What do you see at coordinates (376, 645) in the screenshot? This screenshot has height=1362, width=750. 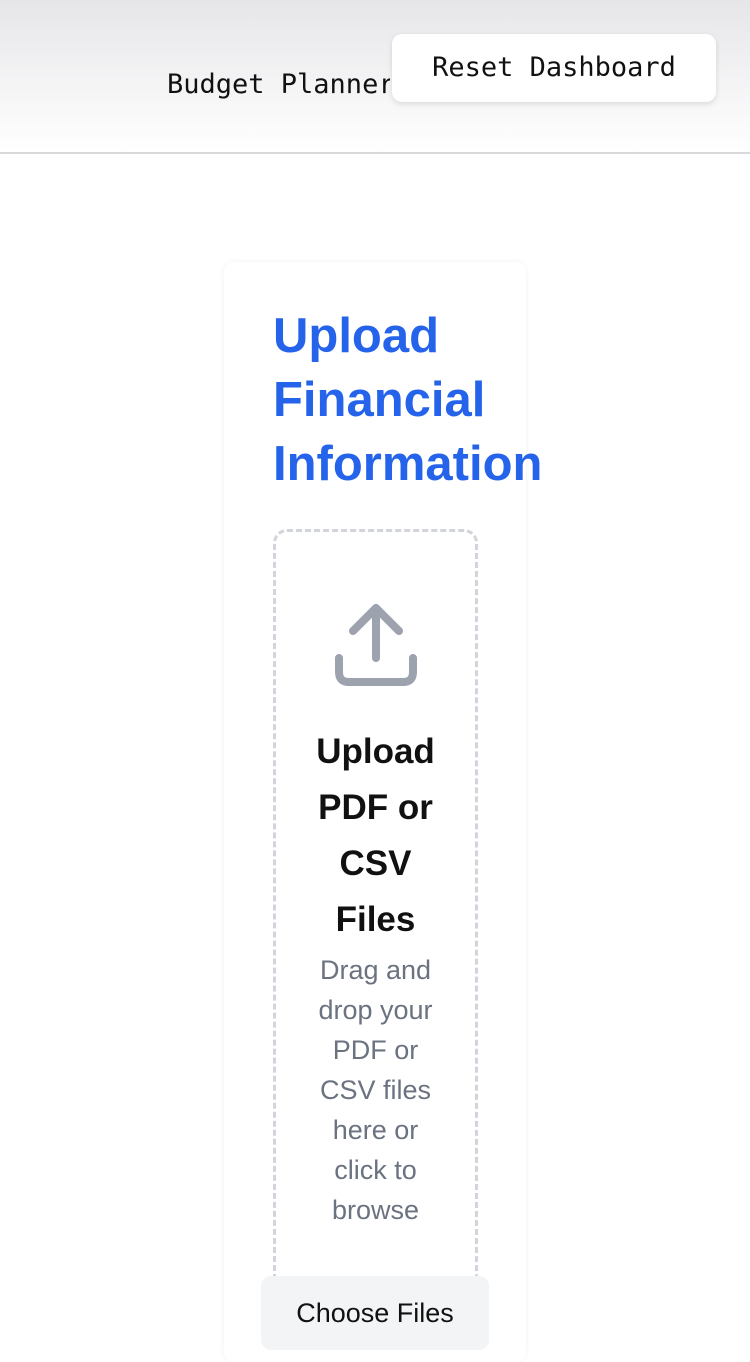 I see `upload-icon` at bounding box center [376, 645].